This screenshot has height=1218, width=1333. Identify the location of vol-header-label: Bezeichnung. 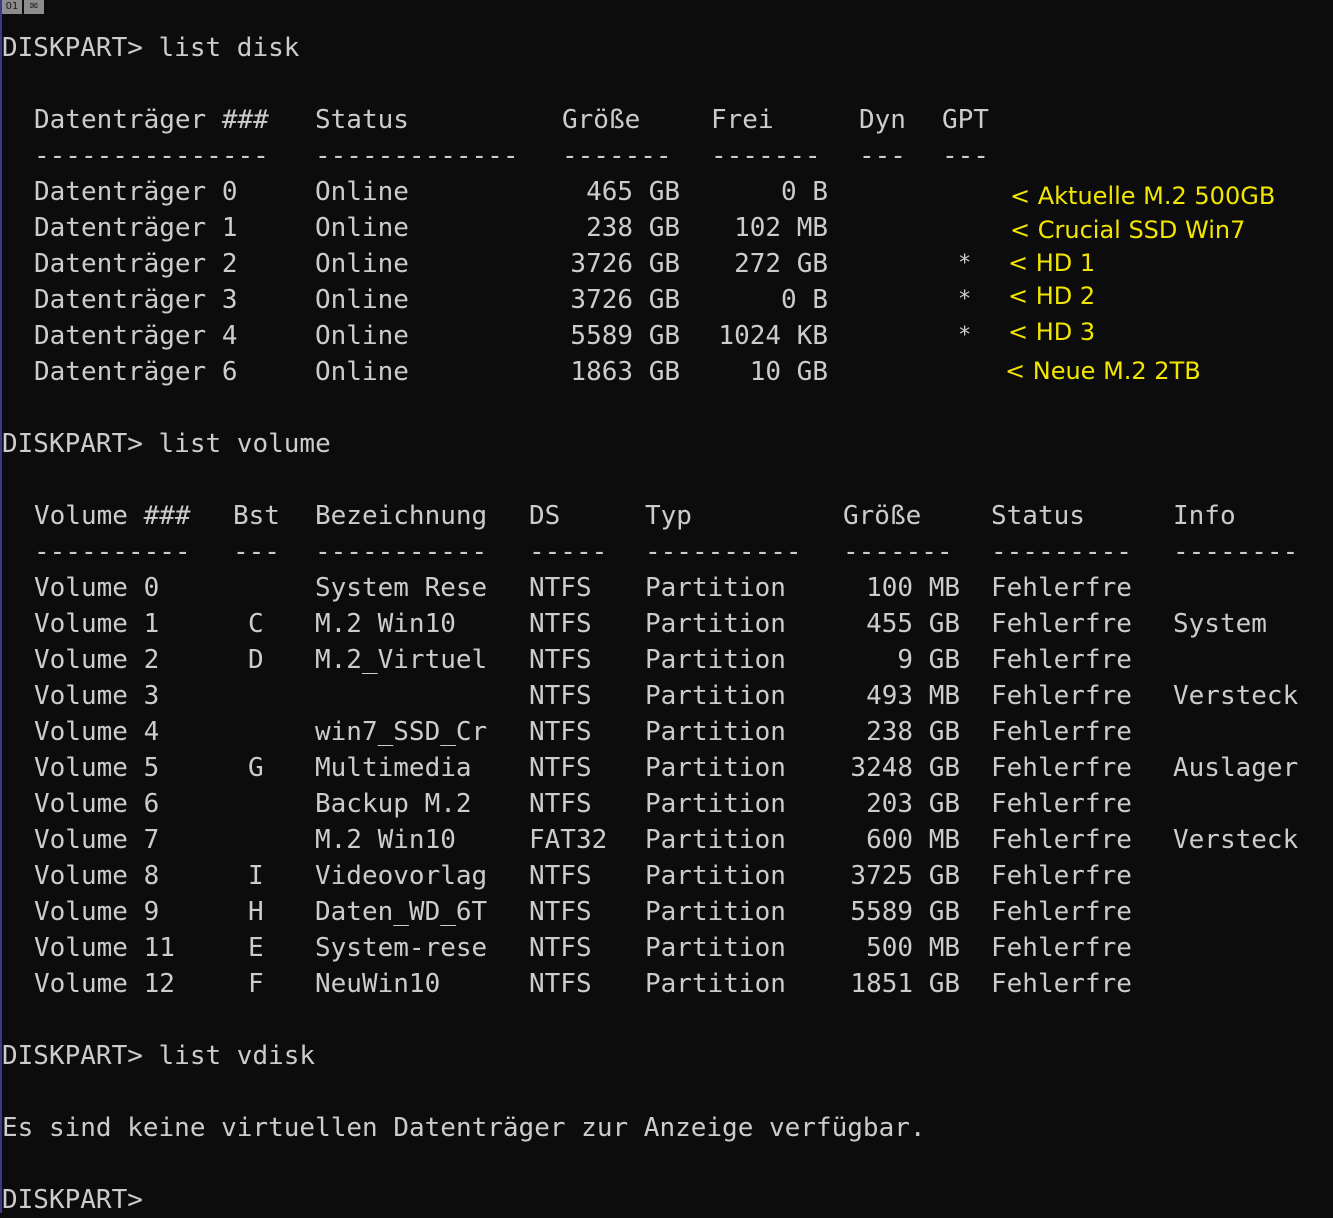
(401, 516).